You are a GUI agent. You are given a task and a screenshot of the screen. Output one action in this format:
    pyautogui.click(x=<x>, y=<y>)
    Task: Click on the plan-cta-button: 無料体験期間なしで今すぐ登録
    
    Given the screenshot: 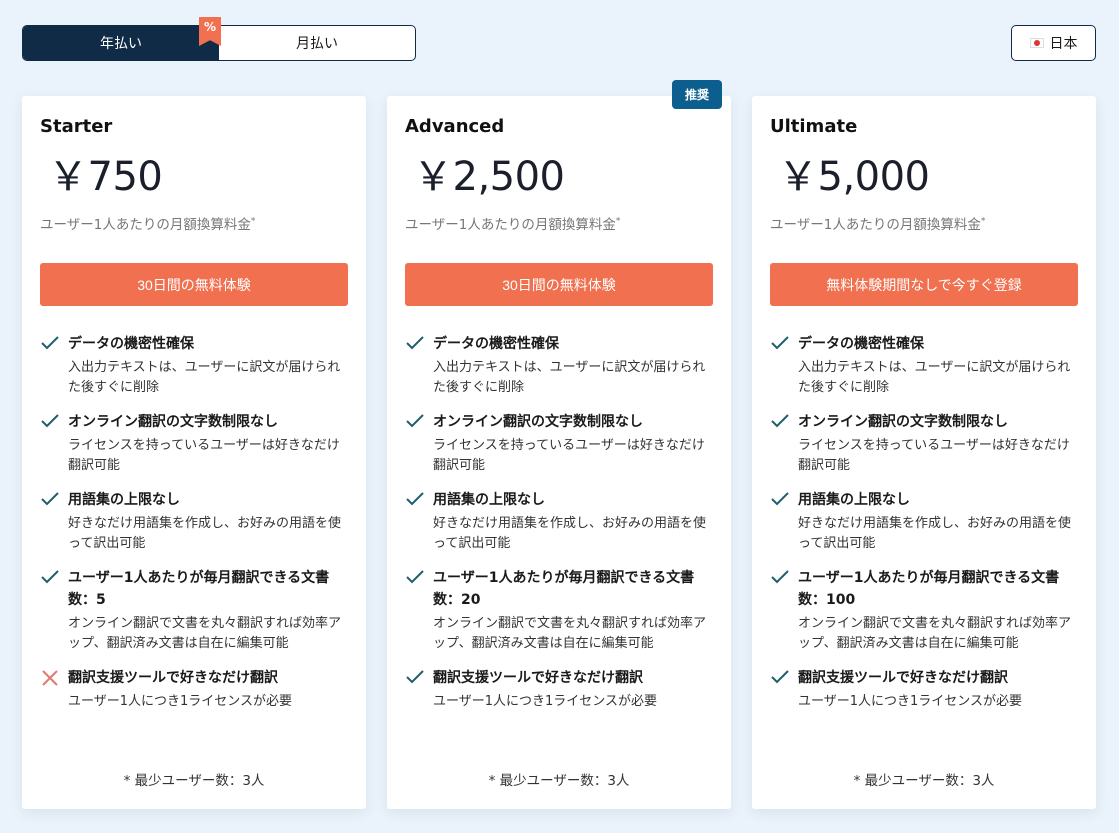 What is the action you would take?
    pyautogui.click(x=924, y=284)
    